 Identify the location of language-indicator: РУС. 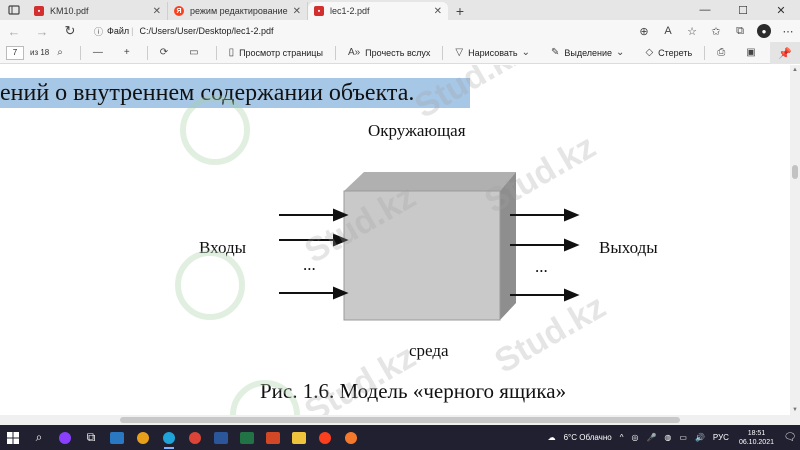
(721, 437).